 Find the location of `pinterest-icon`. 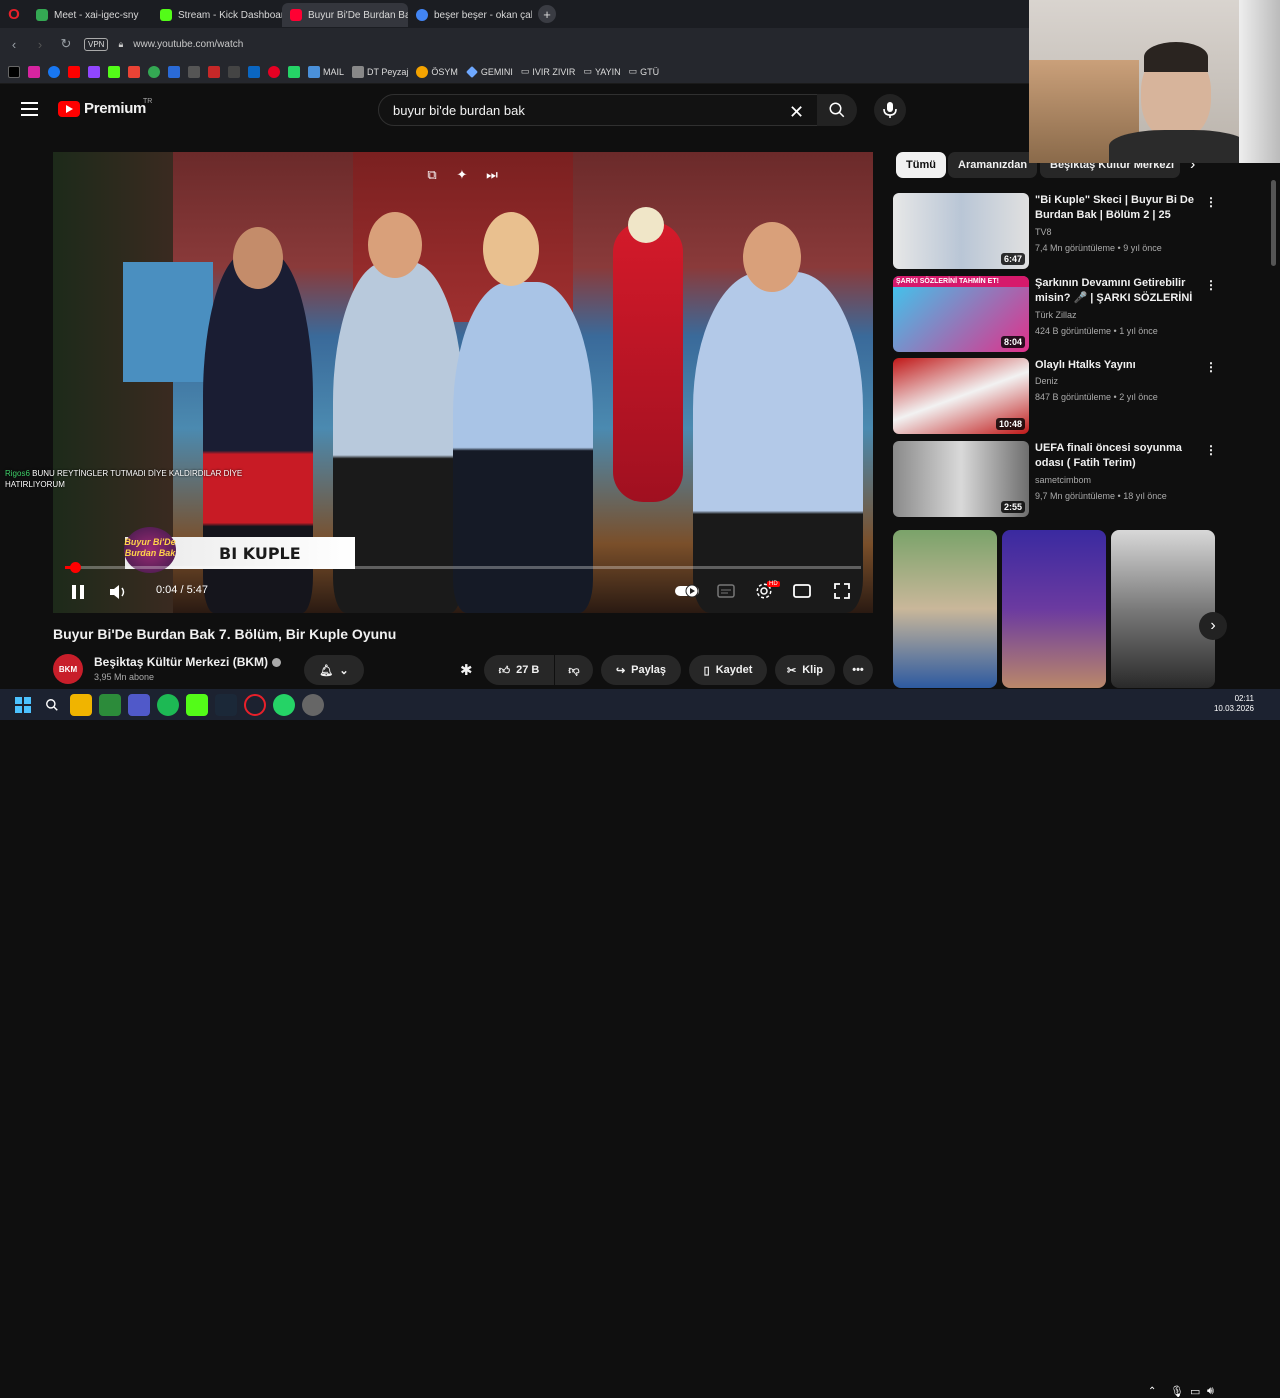

pinterest-icon is located at coordinates (274, 71).